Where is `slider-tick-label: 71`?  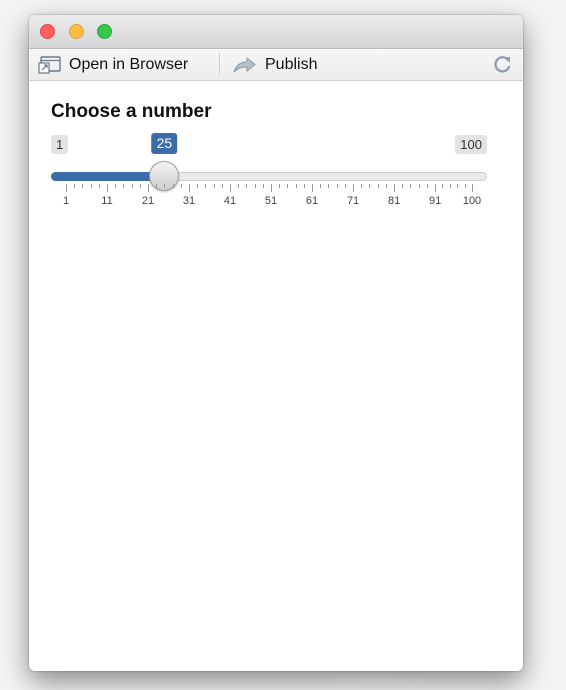 slider-tick-label: 71 is located at coordinates (353, 201).